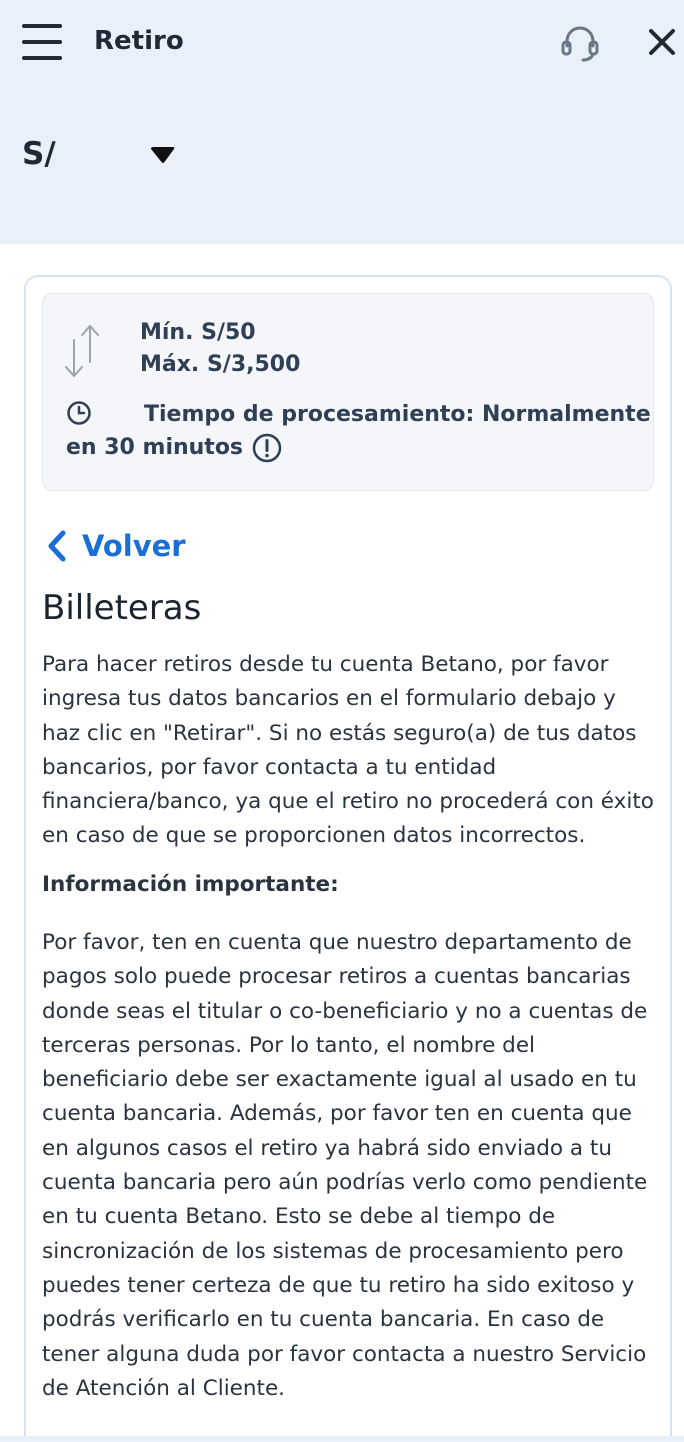 Image resolution: width=684 pixels, height=1442 pixels. Describe the element at coordinates (82, 351) in the screenshot. I see `up-down-arrows-icon` at that location.